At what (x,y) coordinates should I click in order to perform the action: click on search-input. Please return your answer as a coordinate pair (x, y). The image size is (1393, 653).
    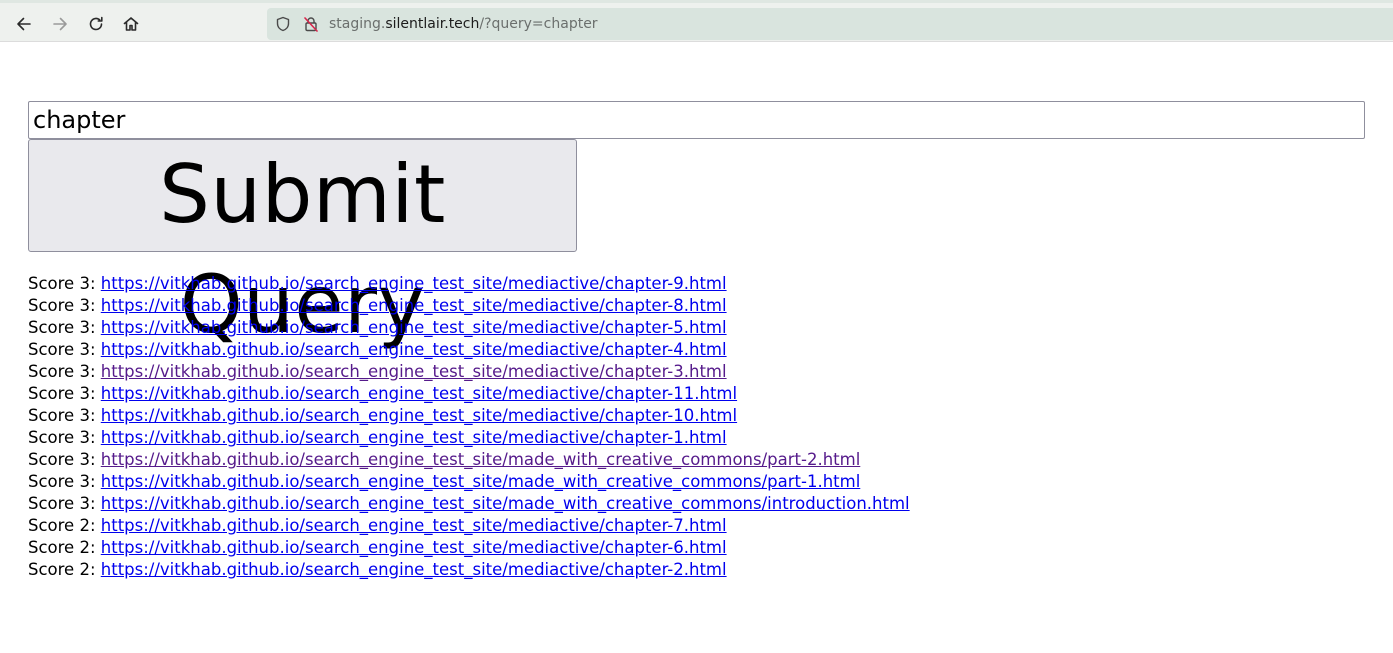
    Looking at the image, I should click on (696, 120).